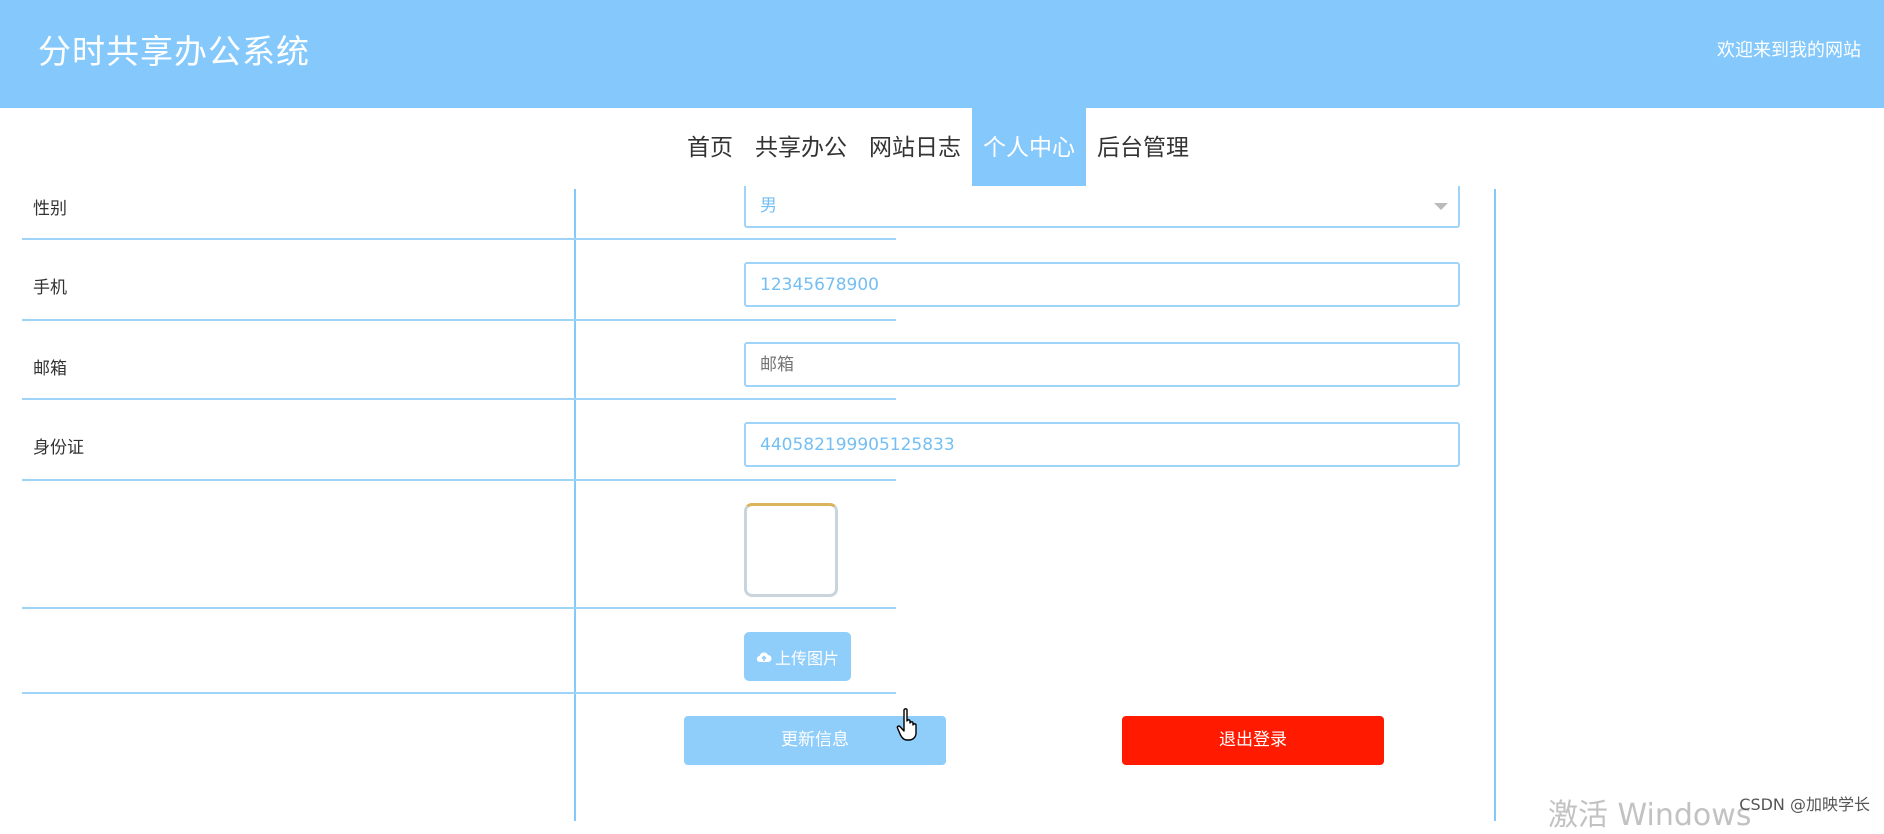  I want to click on id-card-label: 身份证, so click(58, 448).